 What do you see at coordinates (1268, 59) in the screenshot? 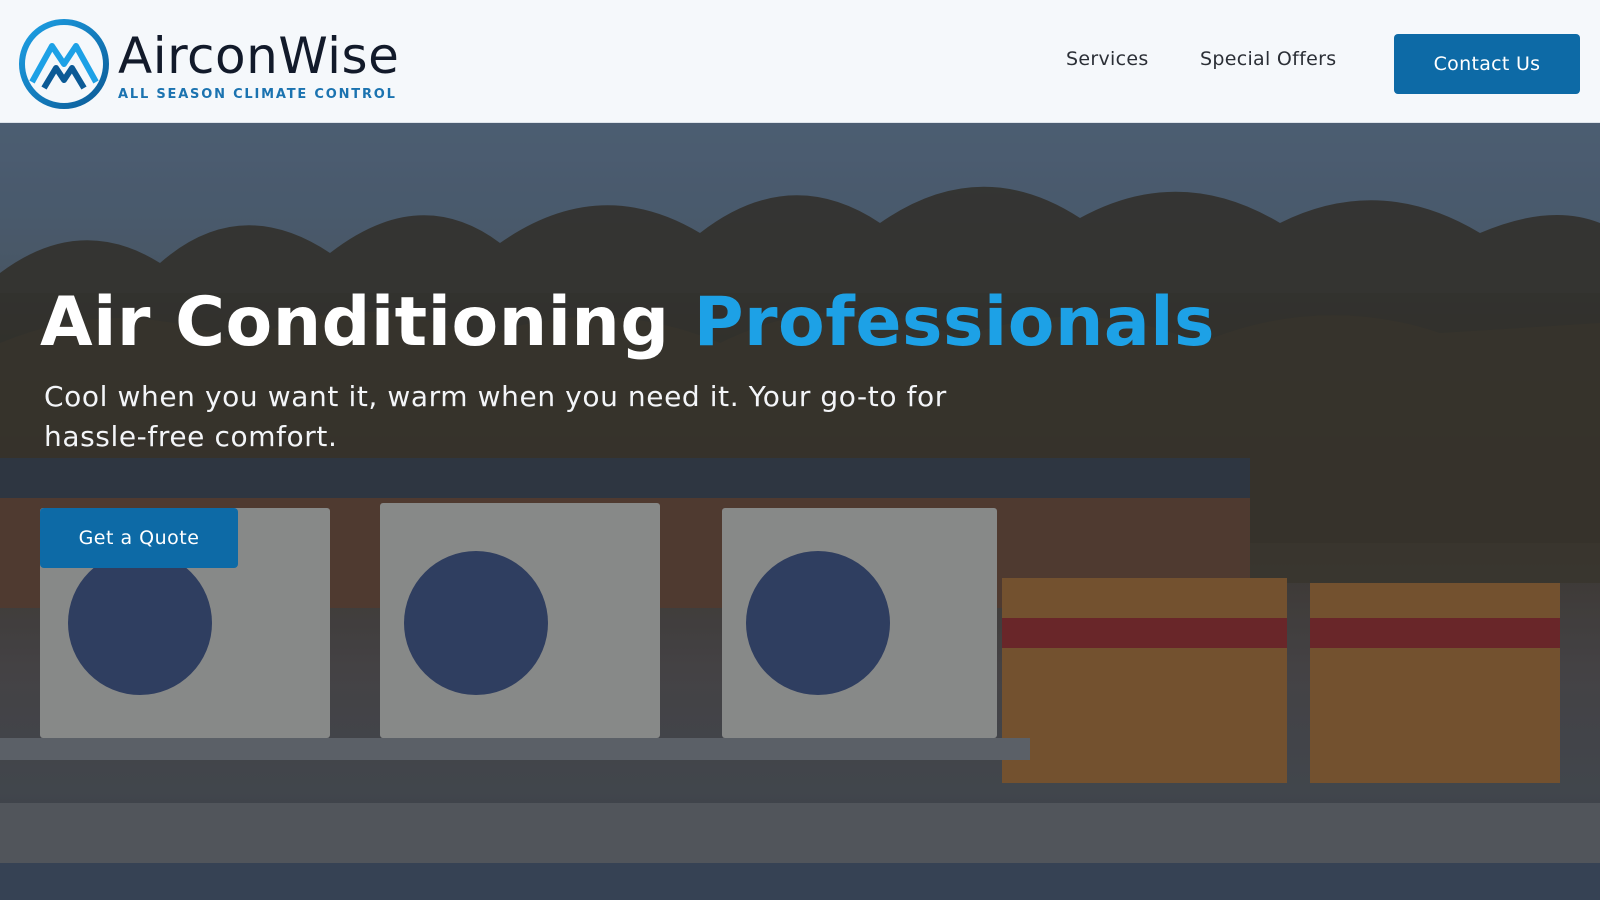
I see `nav-special-offers-link: Special Offers` at bounding box center [1268, 59].